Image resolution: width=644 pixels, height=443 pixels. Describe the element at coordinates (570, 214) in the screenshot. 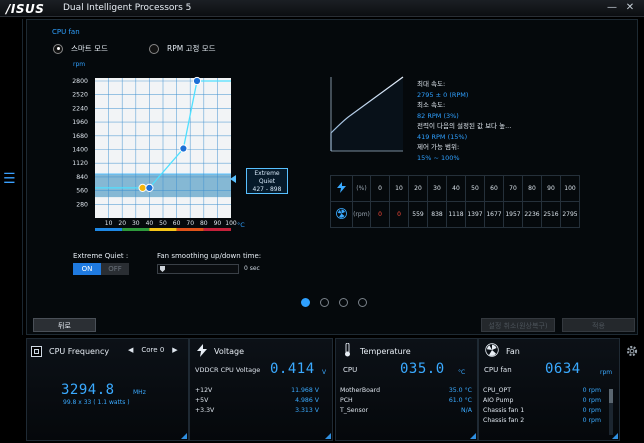

I see `duty-rpm-cell: 2795` at that location.